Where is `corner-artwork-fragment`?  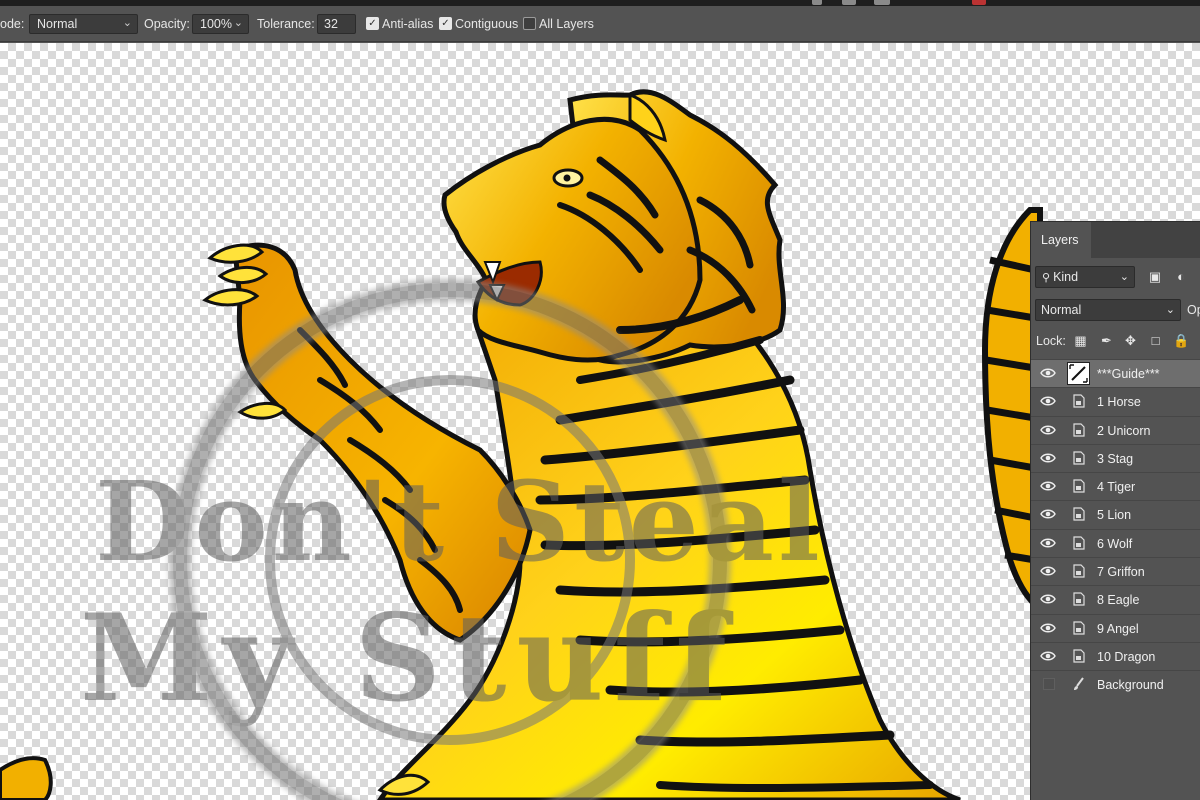
corner-artwork-fragment is located at coordinates (26, 778).